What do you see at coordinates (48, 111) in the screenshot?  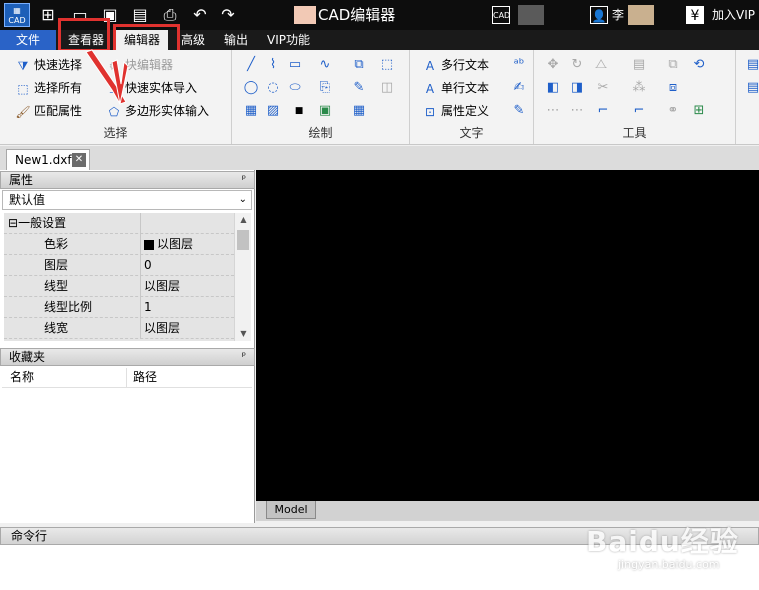 I see `match-properties-button: 🖌 匹配属性` at bounding box center [48, 111].